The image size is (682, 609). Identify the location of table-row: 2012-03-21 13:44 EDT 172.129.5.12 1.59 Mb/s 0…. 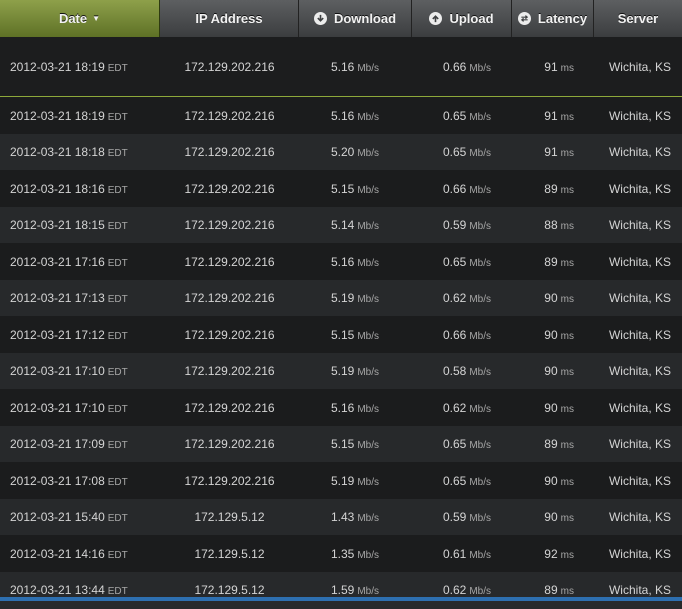
(341, 590).